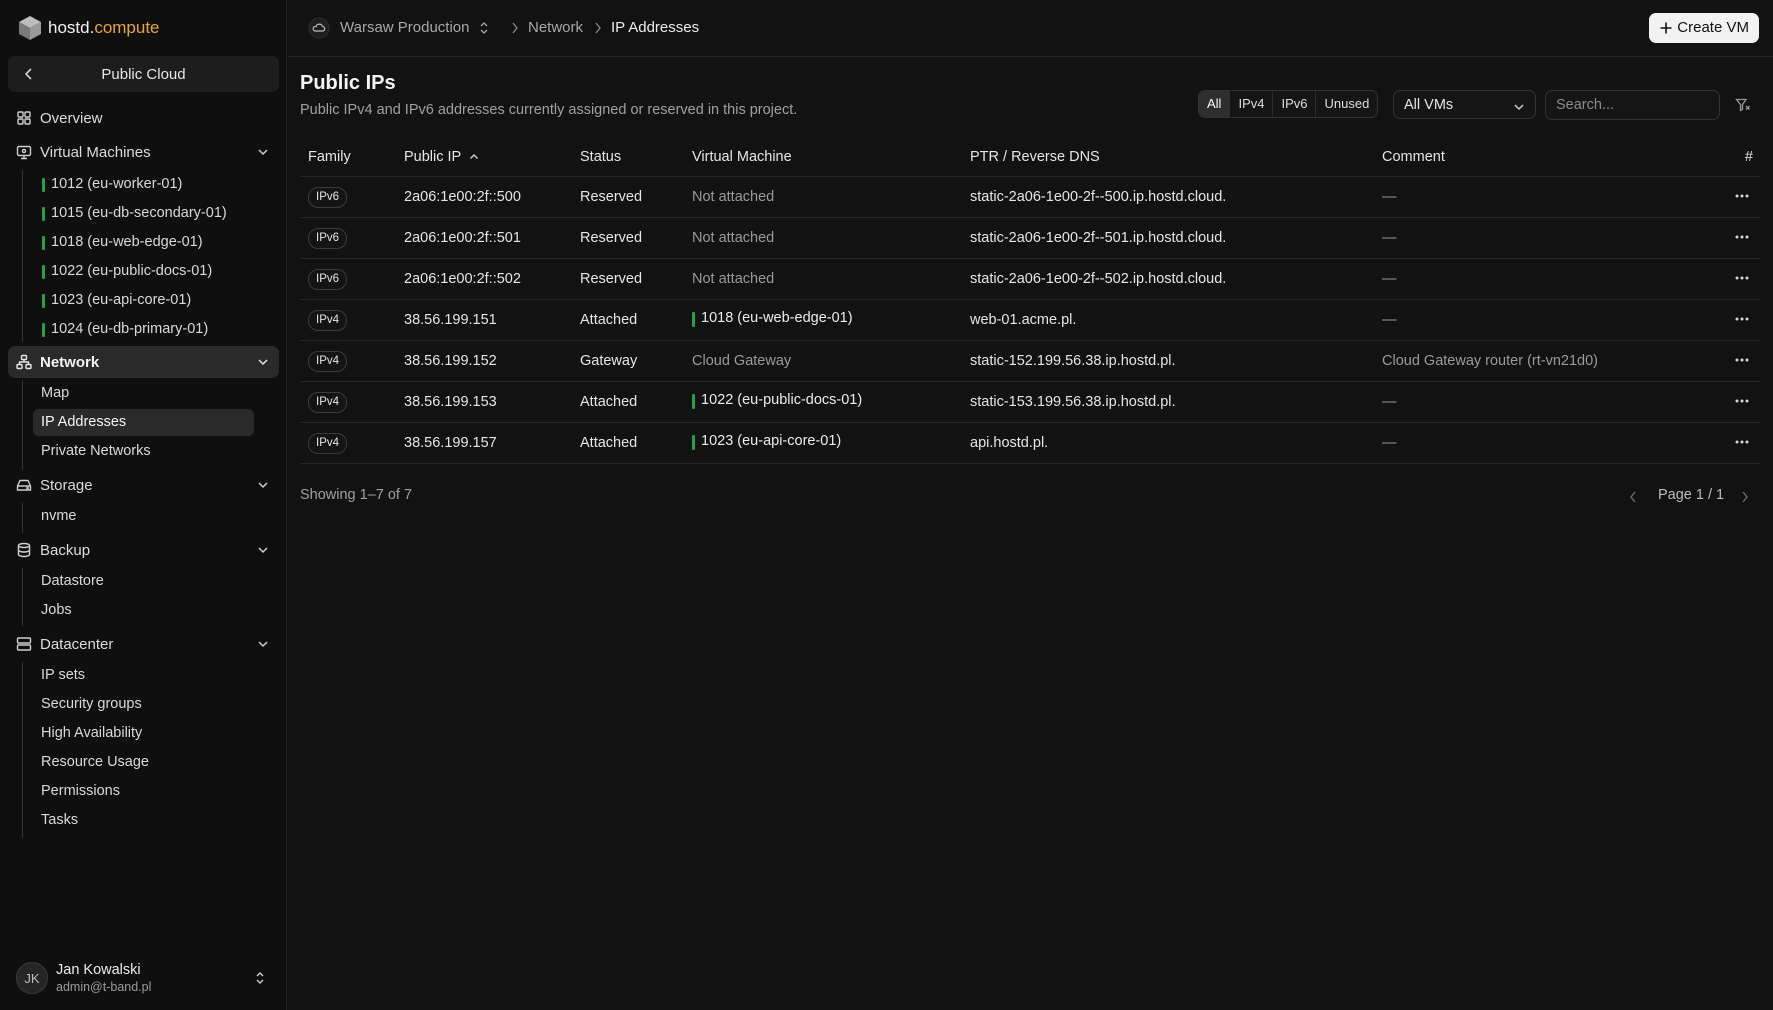  What do you see at coordinates (348, 83) in the screenshot?
I see `page-title: Public IPs` at bounding box center [348, 83].